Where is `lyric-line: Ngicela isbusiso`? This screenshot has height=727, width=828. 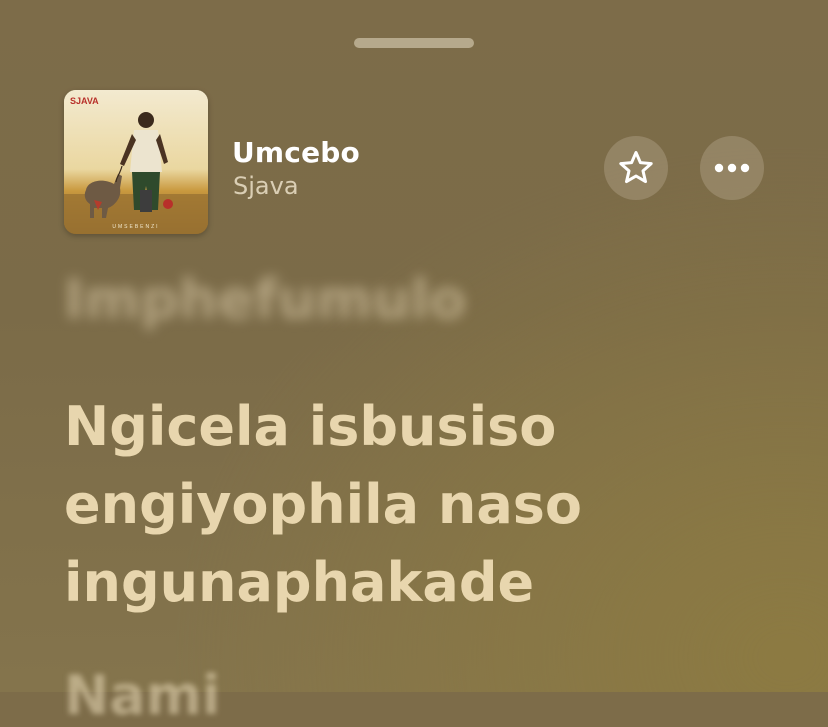 lyric-line: Ngicela isbusiso is located at coordinates (310, 426).